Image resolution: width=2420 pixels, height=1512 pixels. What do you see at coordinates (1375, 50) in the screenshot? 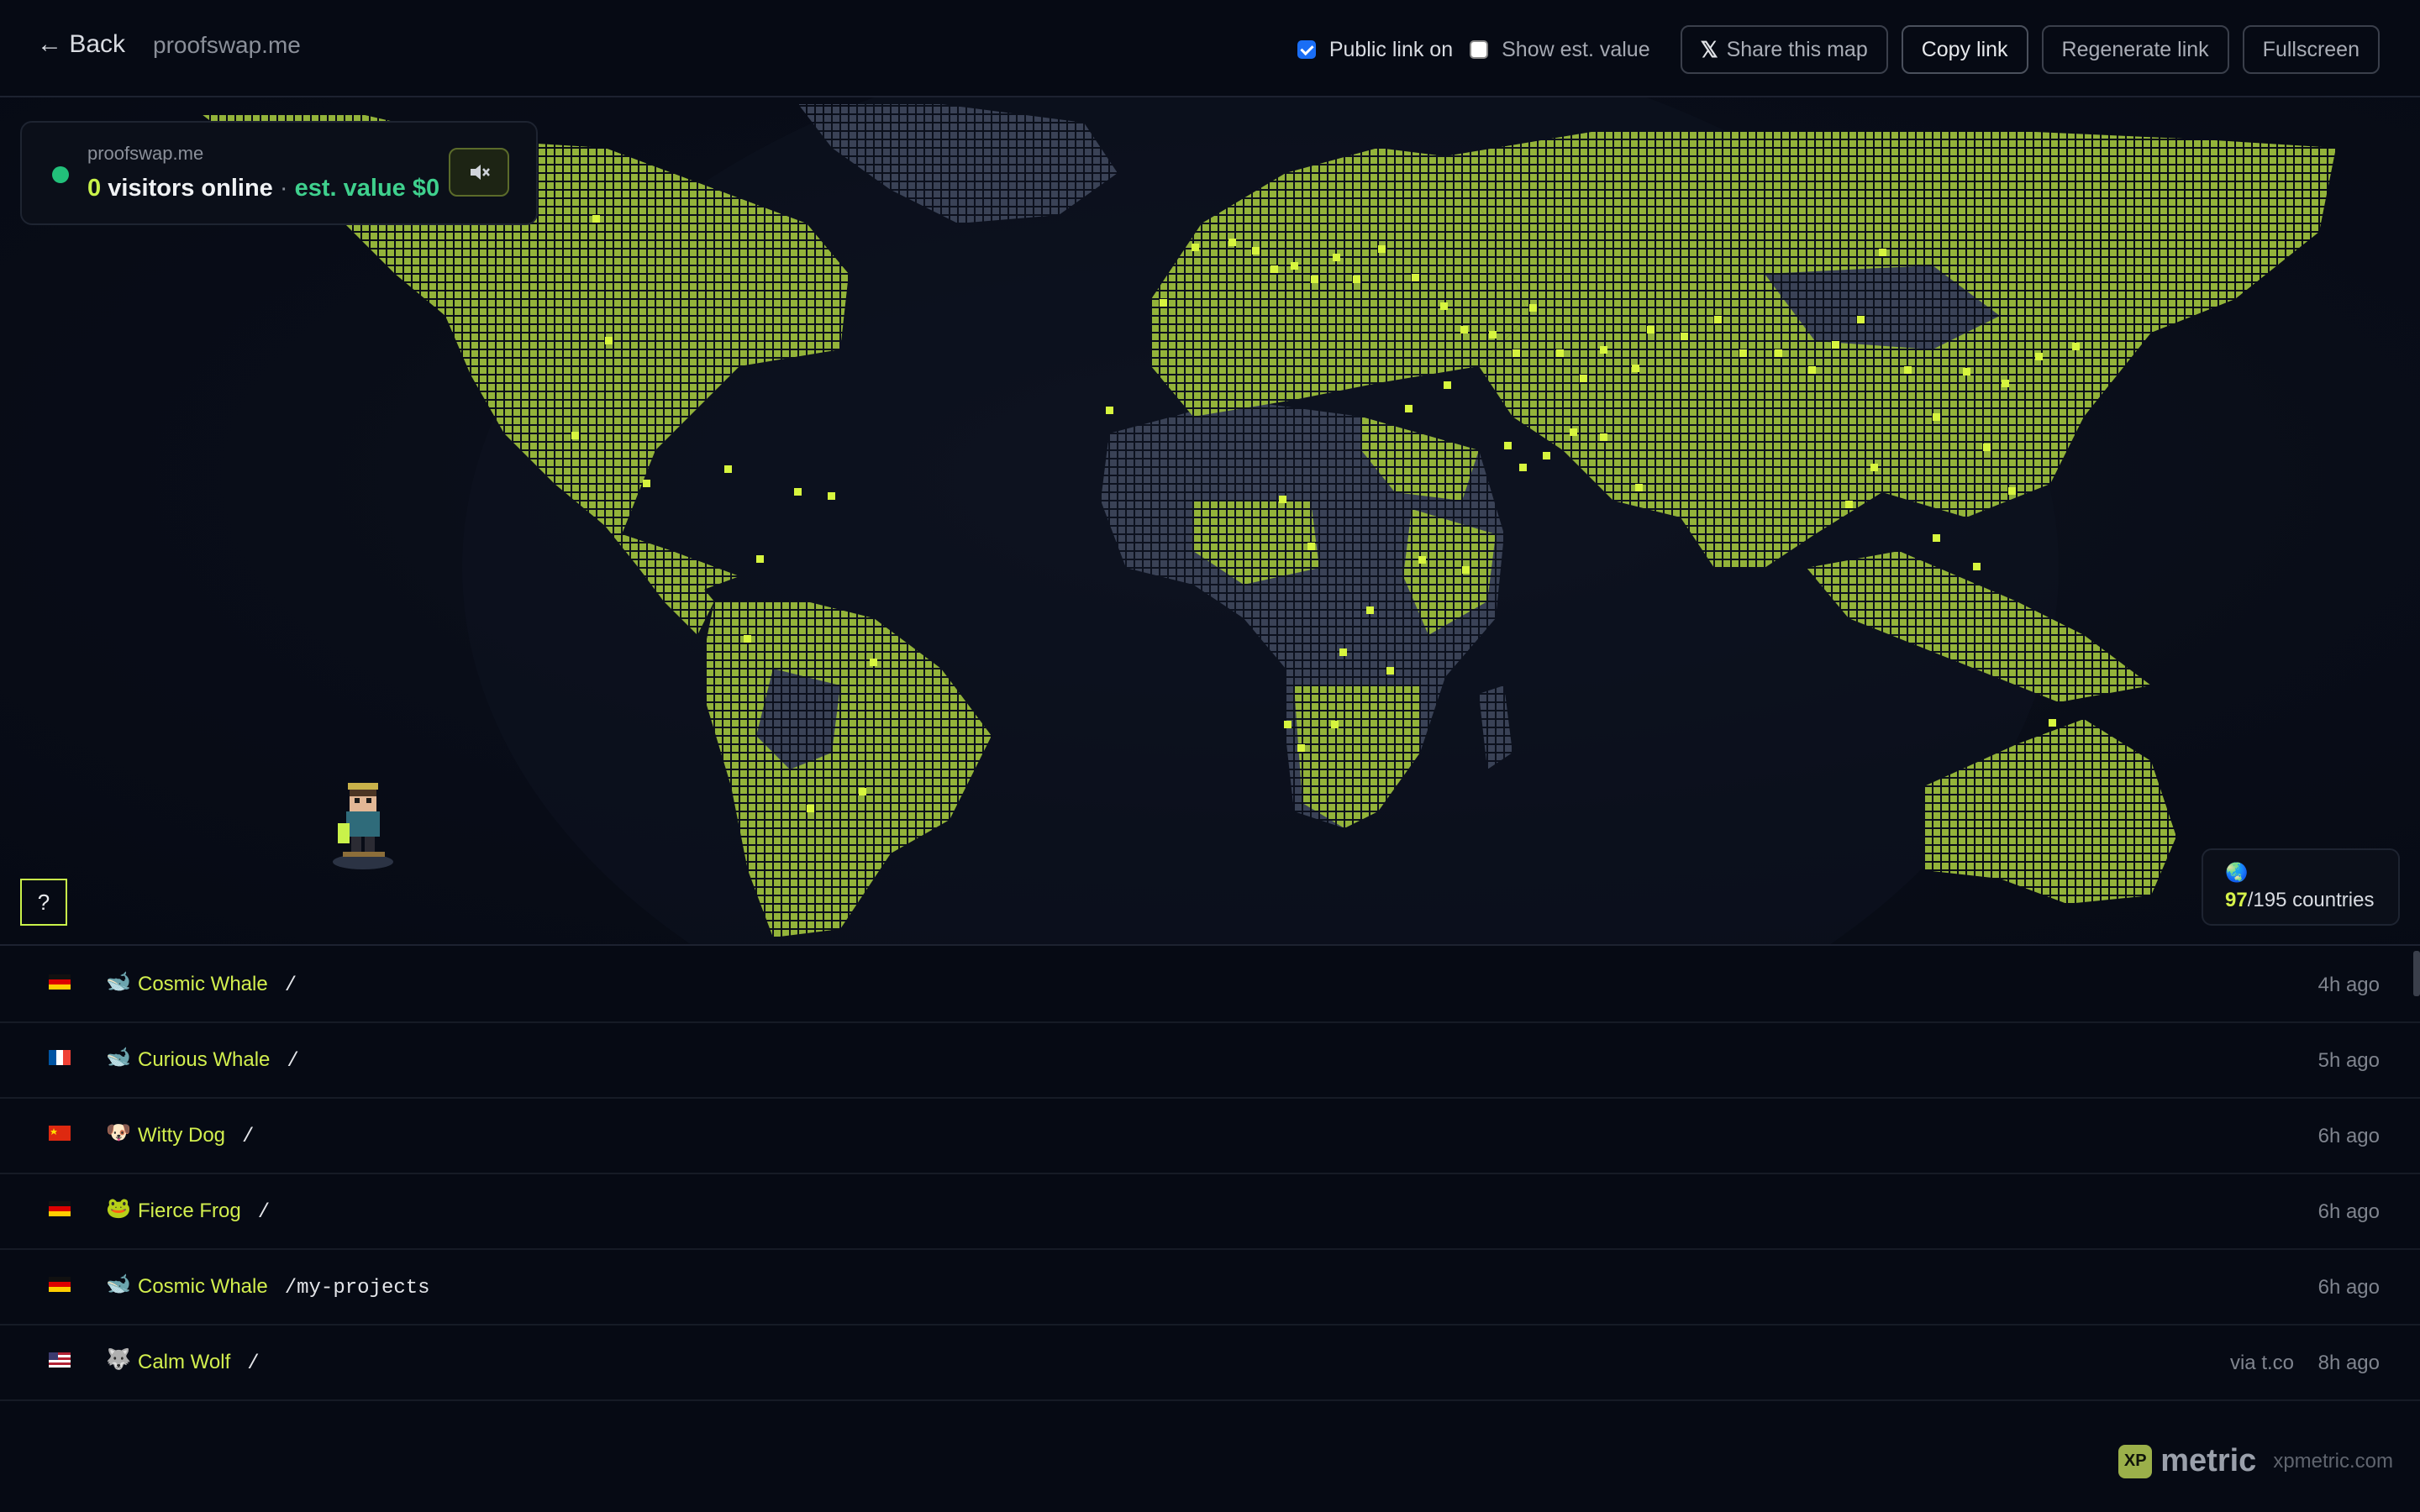
I see `public-link-toggle: Public link on` at bounding box center [1375, 50].